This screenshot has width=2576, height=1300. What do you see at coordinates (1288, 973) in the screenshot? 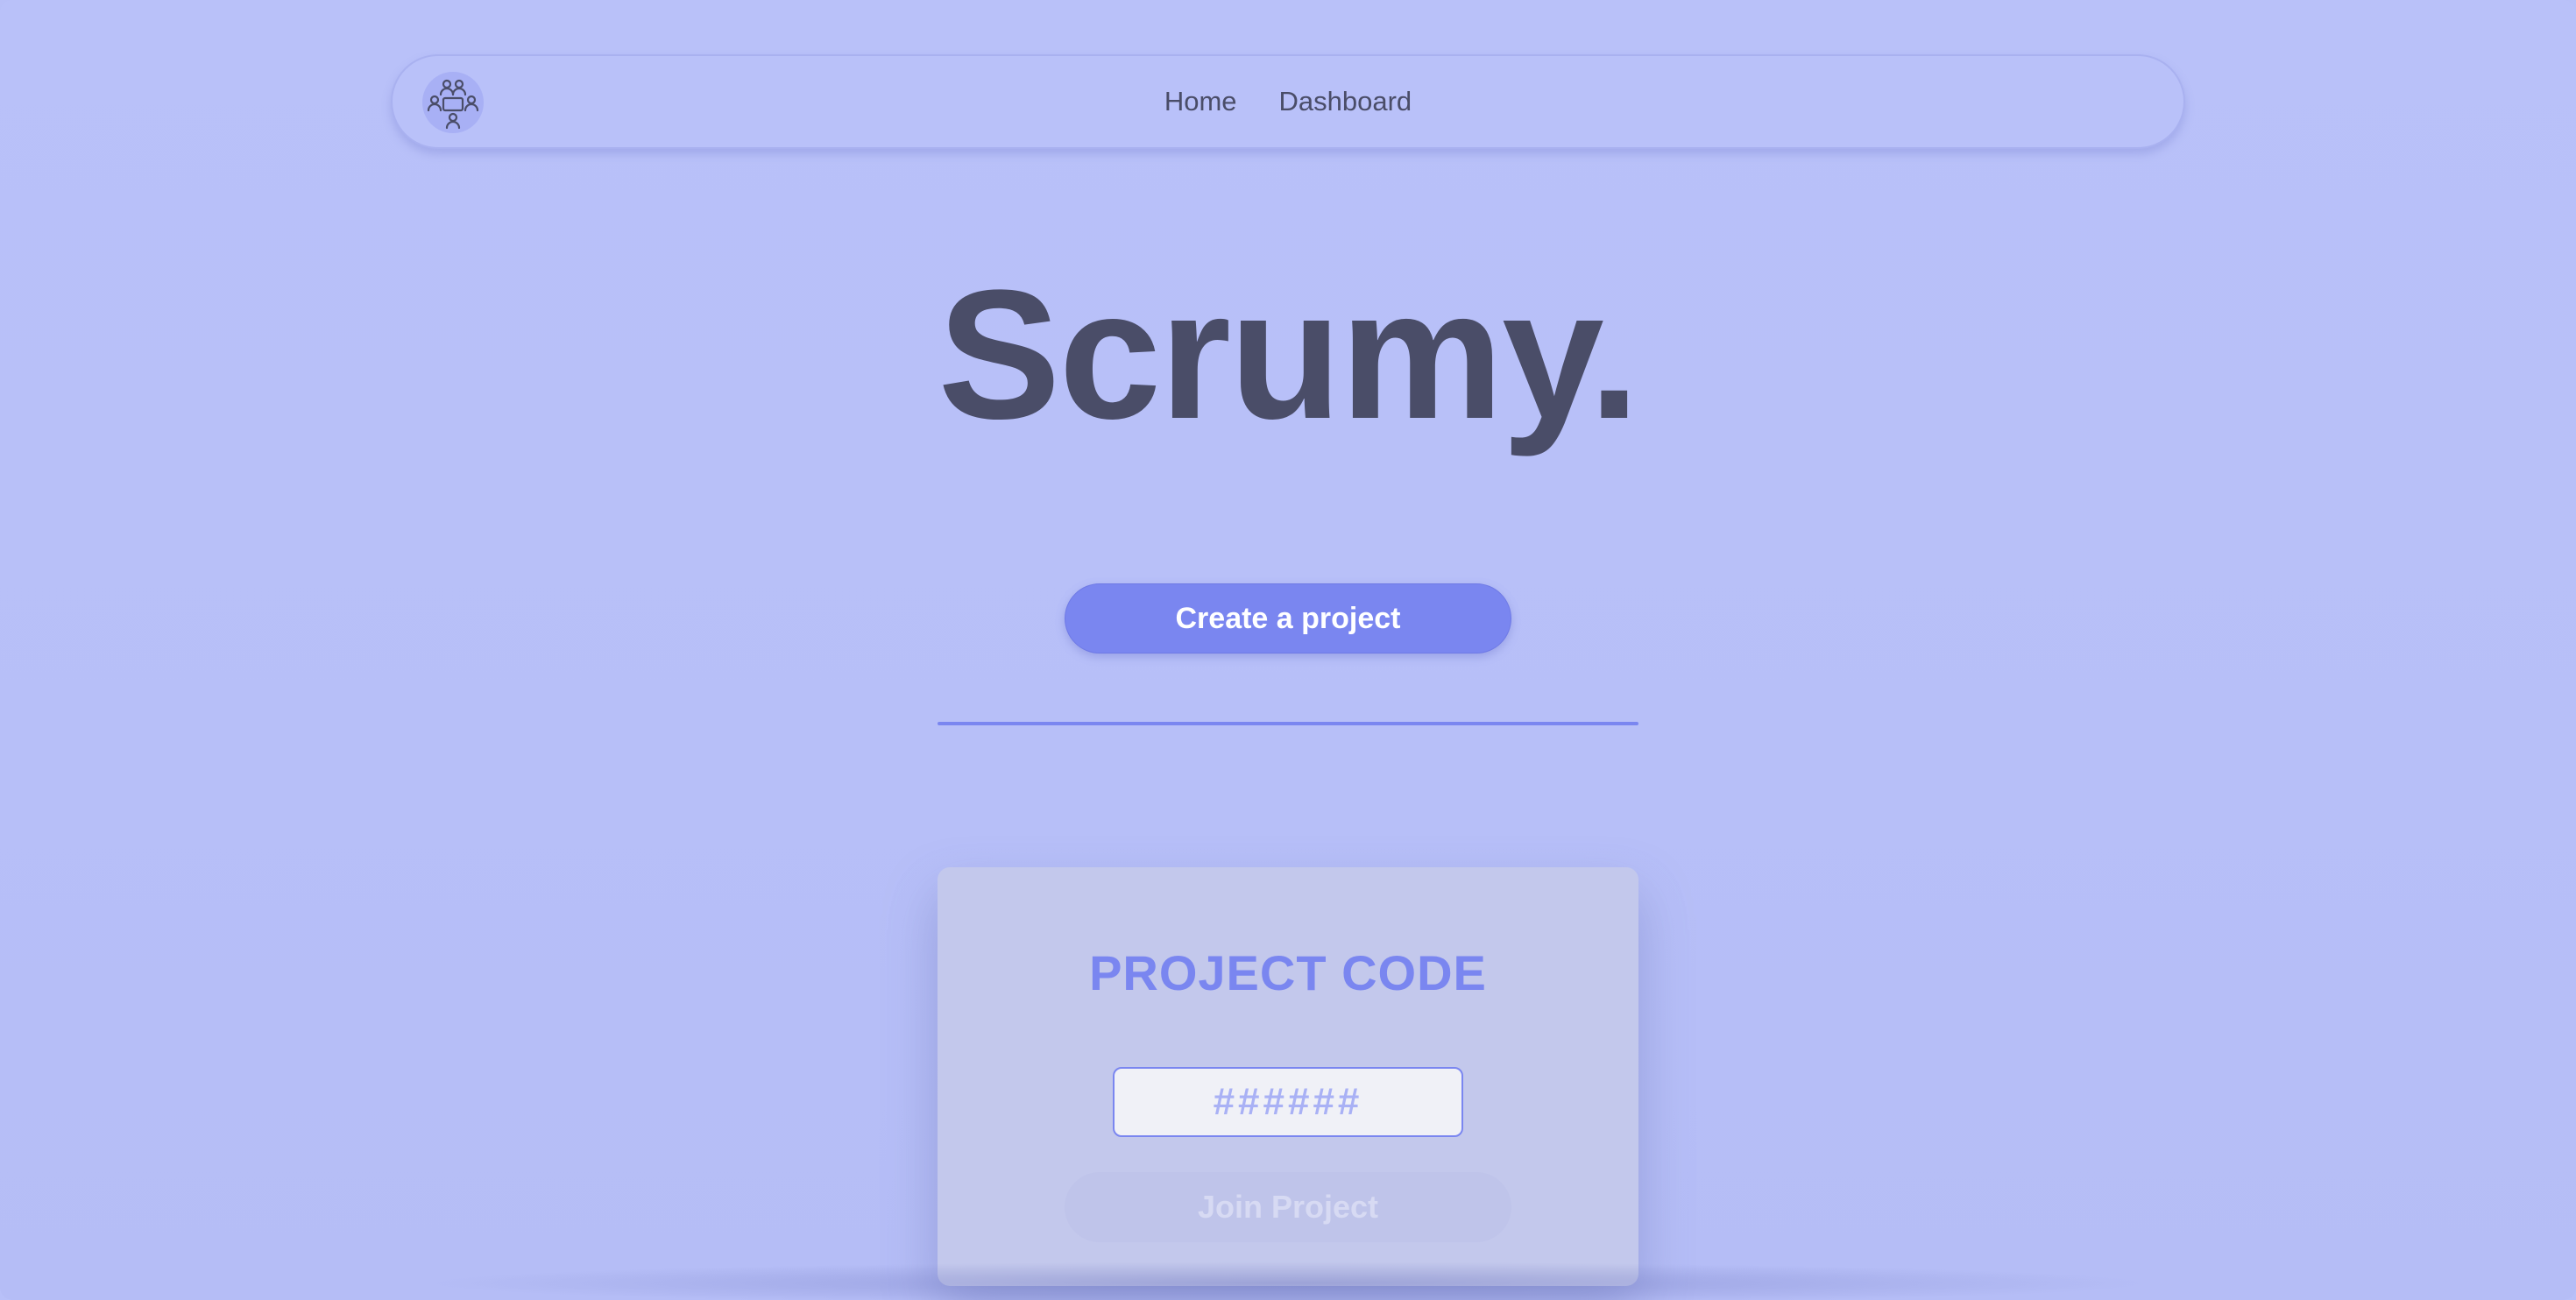
I see `project-code-heading: PROJECT CODE` at bounding box center [1288, 973].